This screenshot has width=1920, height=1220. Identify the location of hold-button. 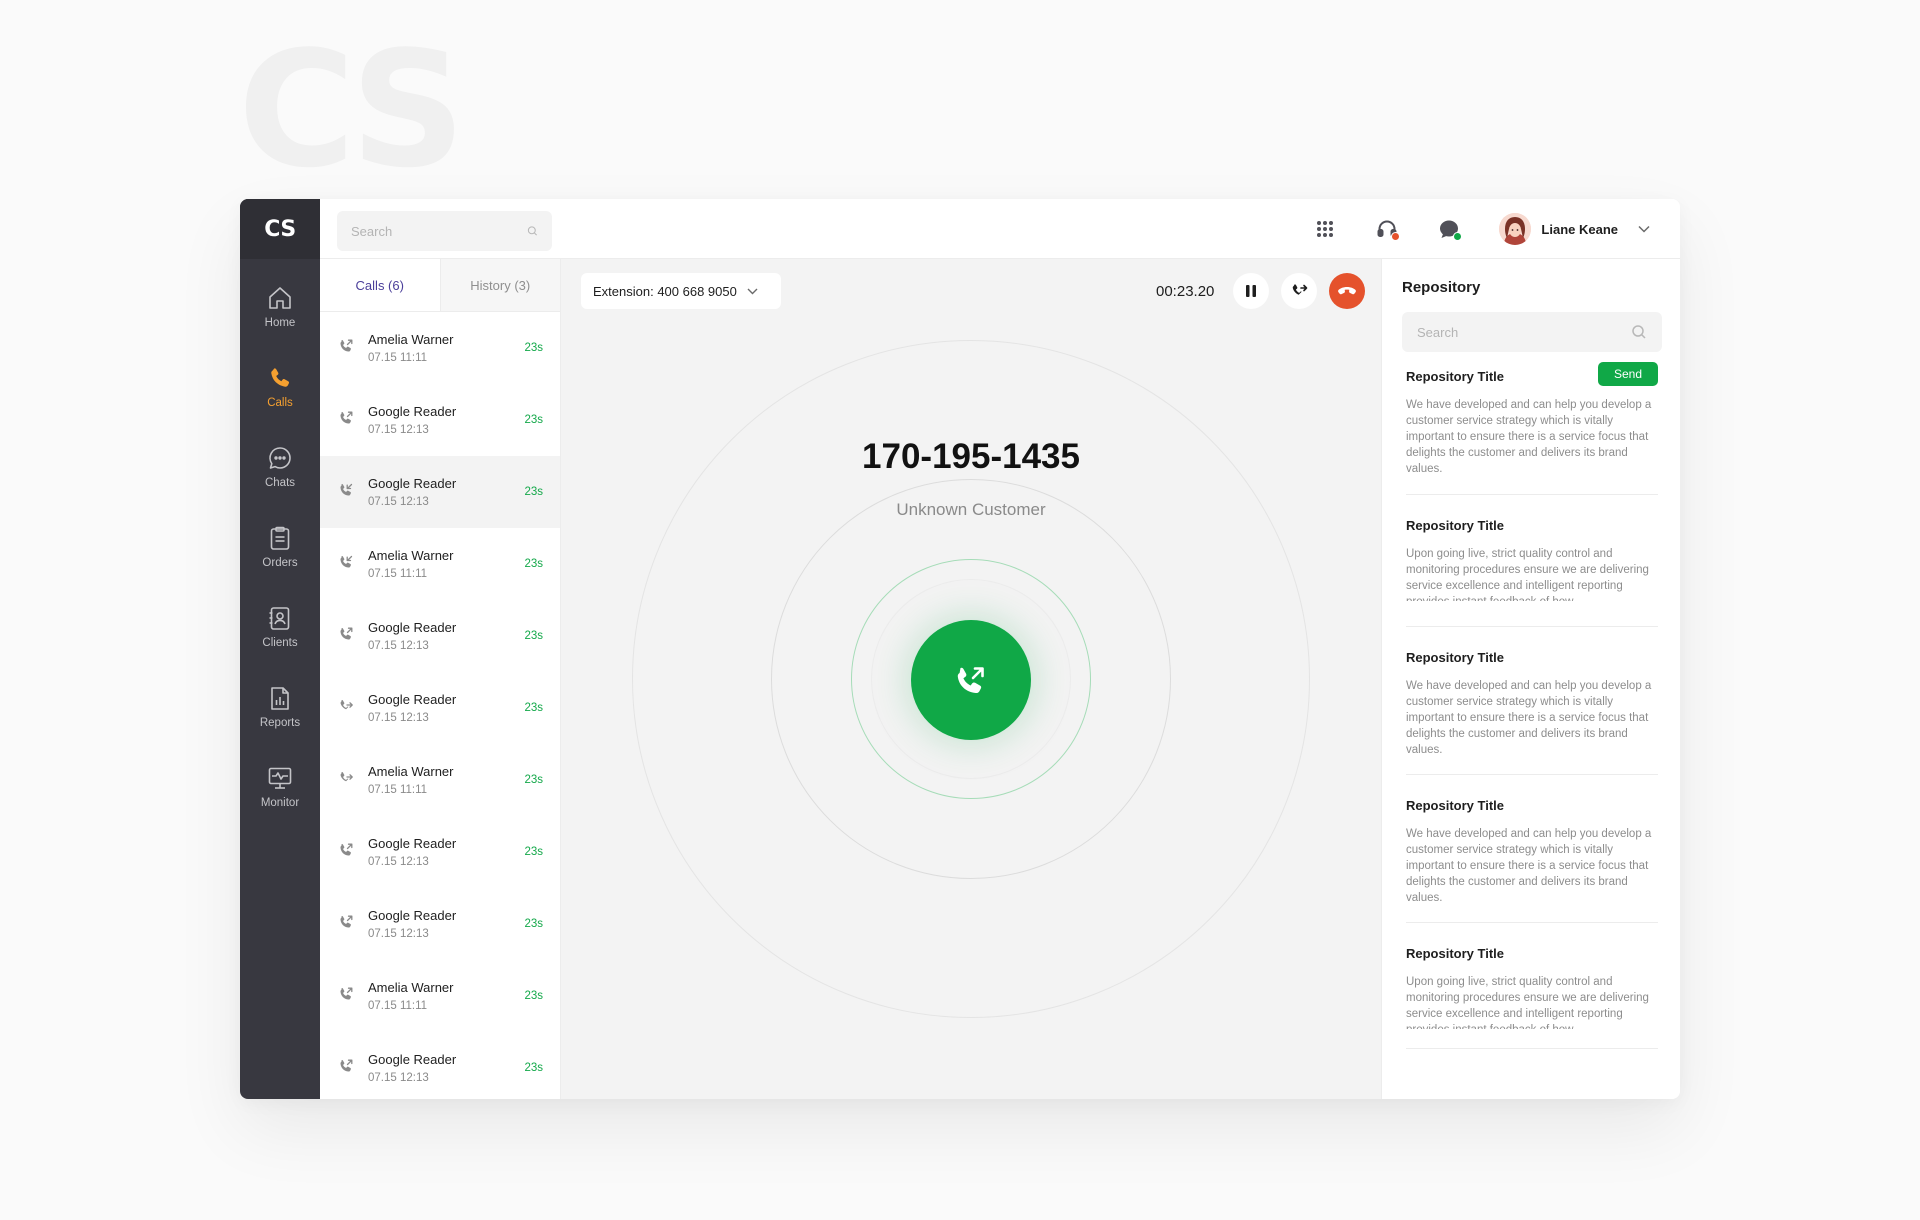
(1251, 291).